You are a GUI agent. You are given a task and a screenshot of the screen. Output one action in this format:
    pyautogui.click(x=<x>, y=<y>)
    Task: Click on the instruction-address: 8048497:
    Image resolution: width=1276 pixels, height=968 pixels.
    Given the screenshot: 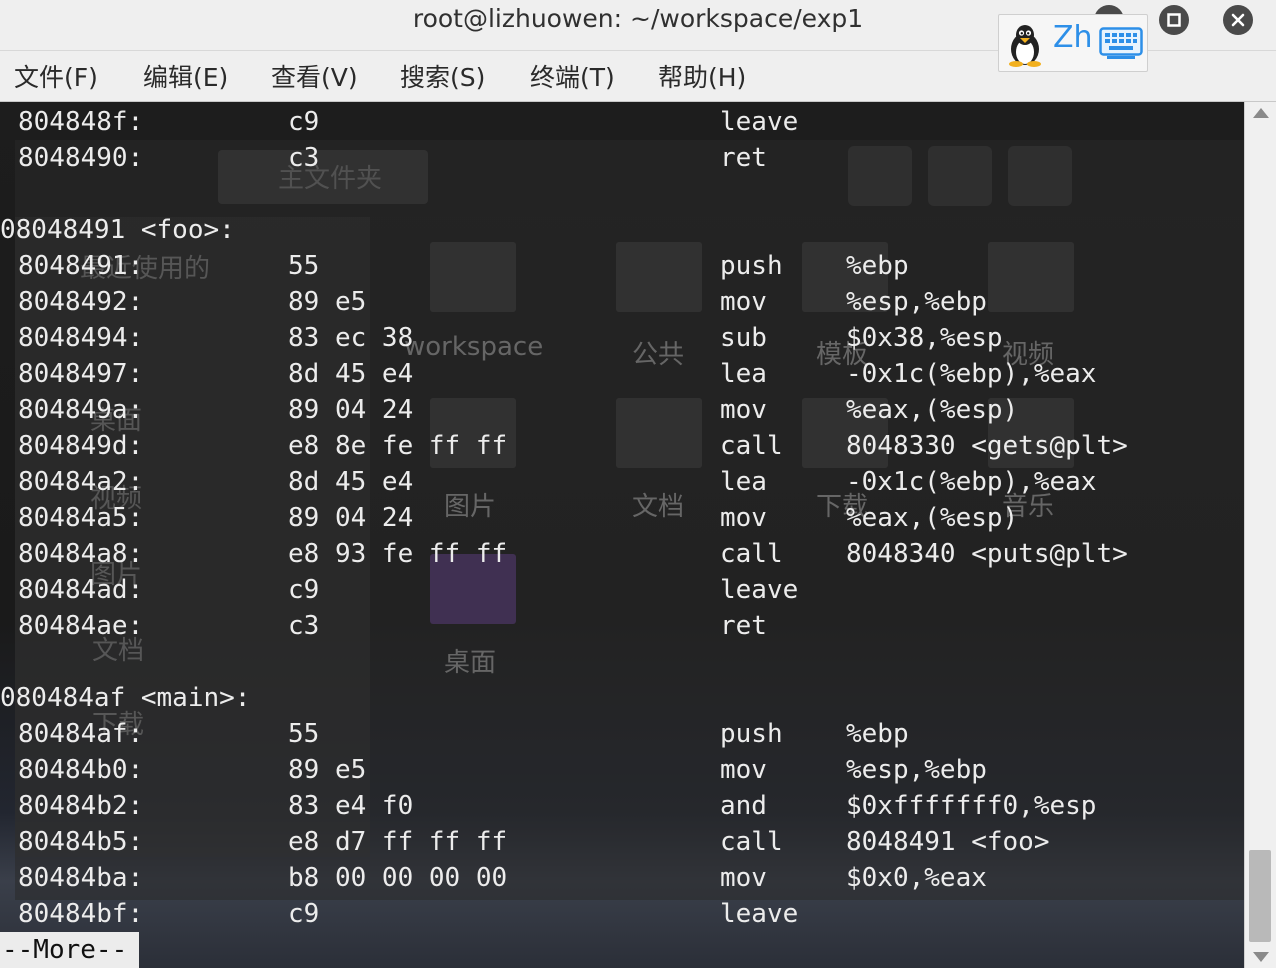 What is the action you would take?
    pyautogui.click(x=81, y=374)
    